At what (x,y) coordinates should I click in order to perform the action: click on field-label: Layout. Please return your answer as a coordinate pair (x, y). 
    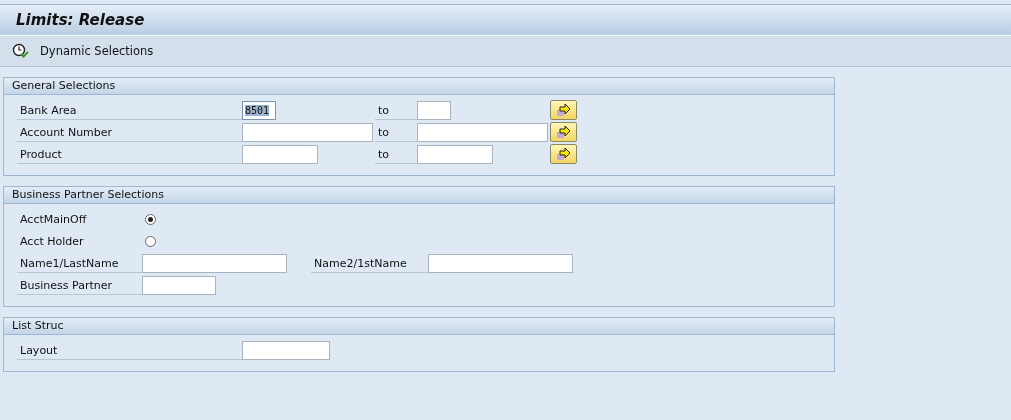
    Looking at the image, I should click on (129, 350).